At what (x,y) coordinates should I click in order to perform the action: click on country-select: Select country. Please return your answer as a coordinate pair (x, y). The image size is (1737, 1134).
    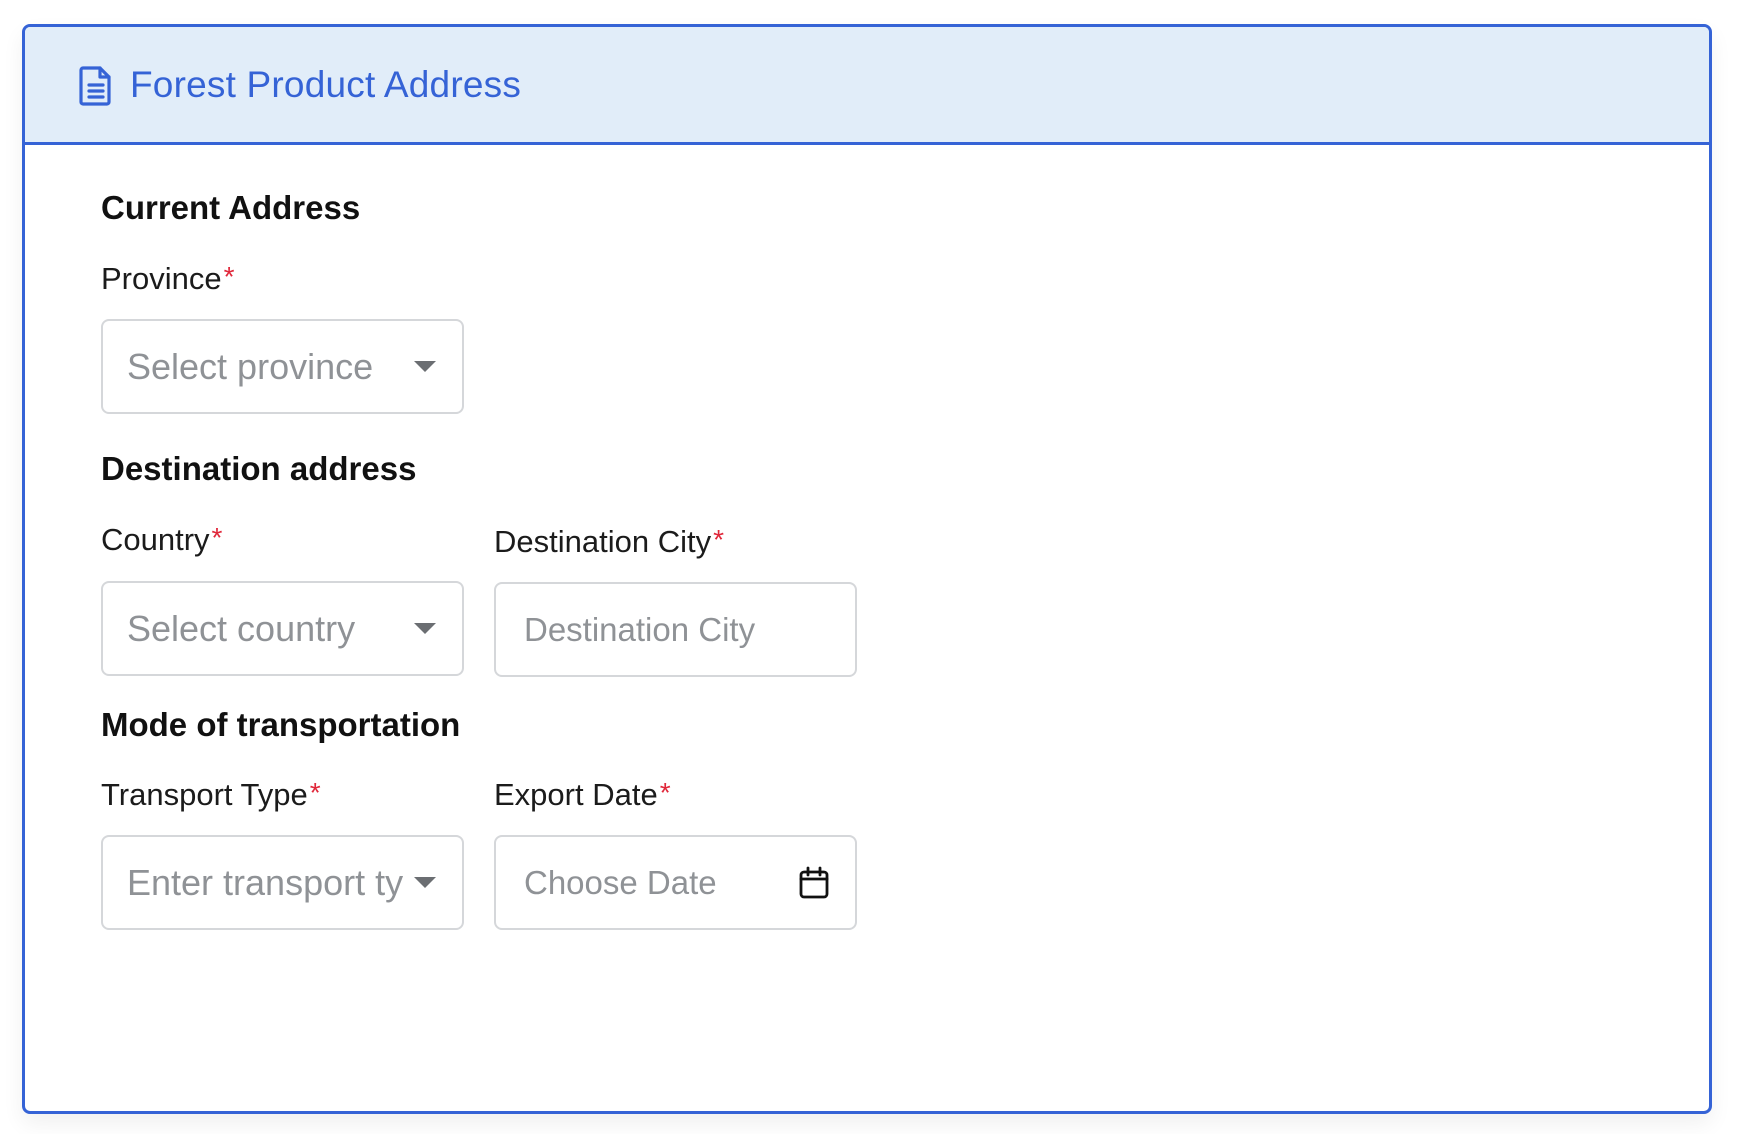
    Looking at the image, I should click on (282, 628).